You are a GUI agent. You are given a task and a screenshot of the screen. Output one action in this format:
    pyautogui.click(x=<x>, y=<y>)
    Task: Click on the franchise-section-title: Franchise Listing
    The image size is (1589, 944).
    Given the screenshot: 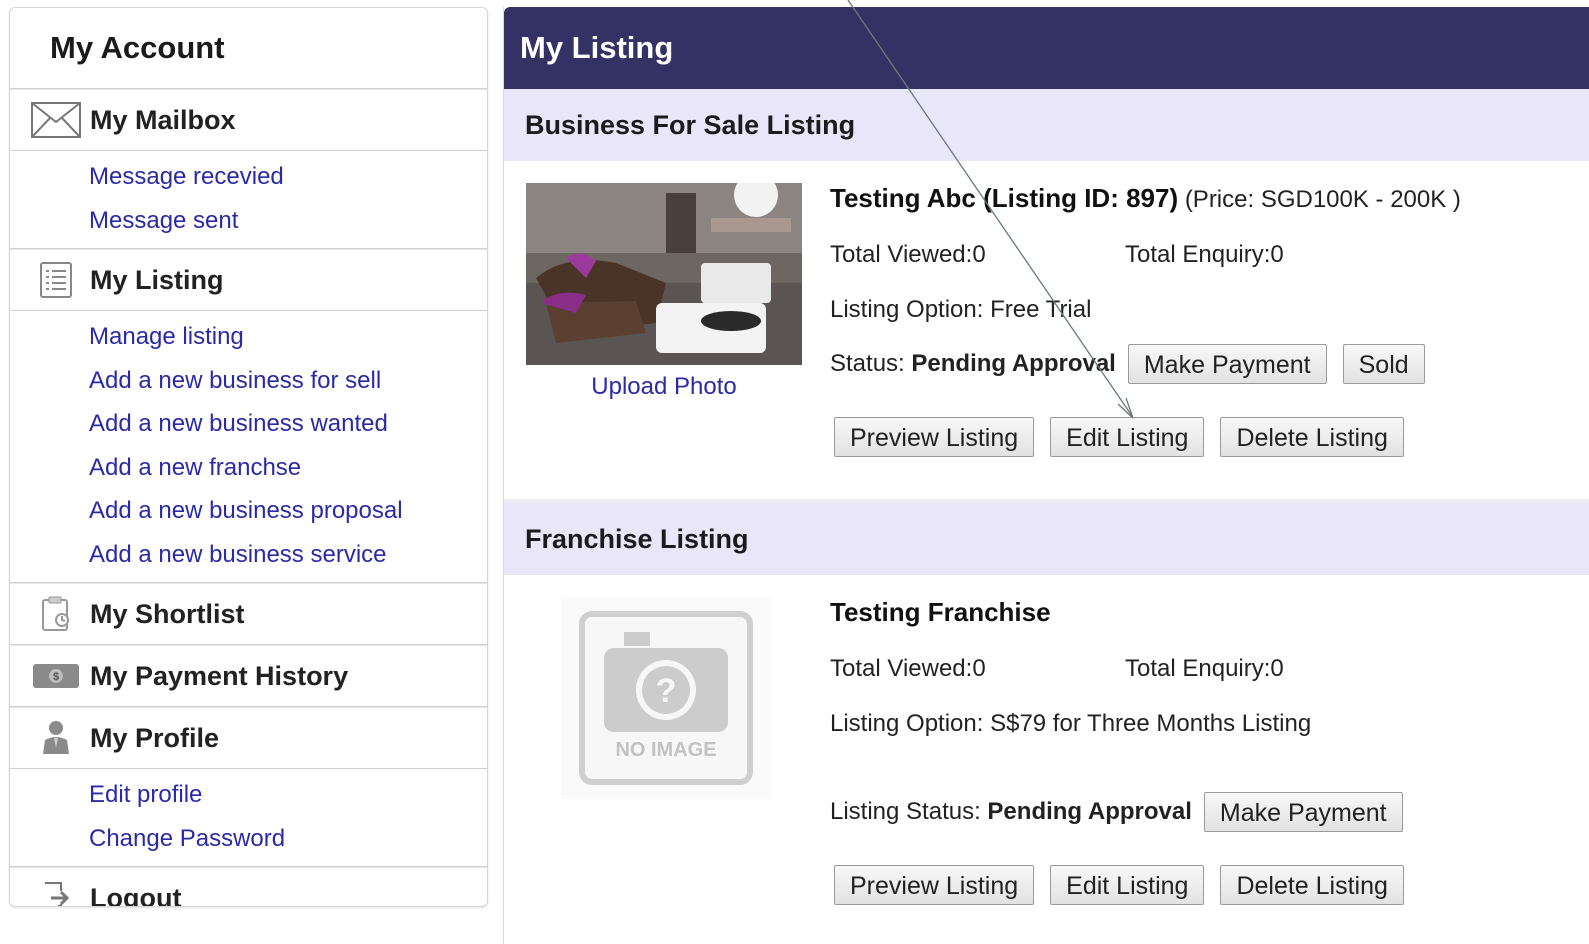 What is the action you would take?
    pyautogui.click(x=1046, y=539)
    